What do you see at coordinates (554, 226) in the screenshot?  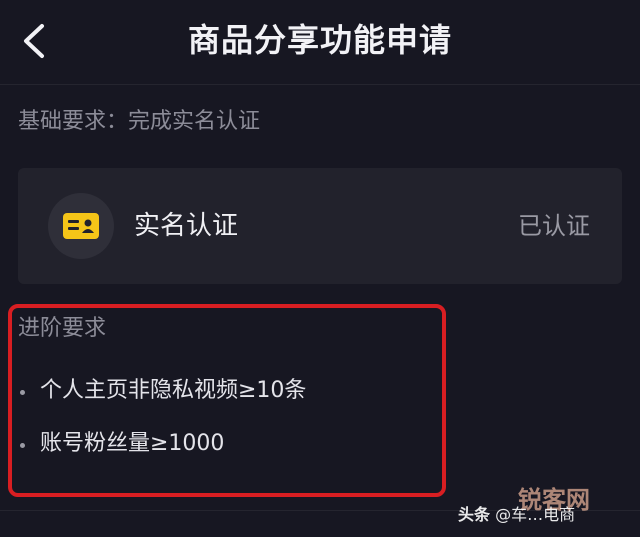 I see `verification-status: 已认证` at bounding box center [554, 226].